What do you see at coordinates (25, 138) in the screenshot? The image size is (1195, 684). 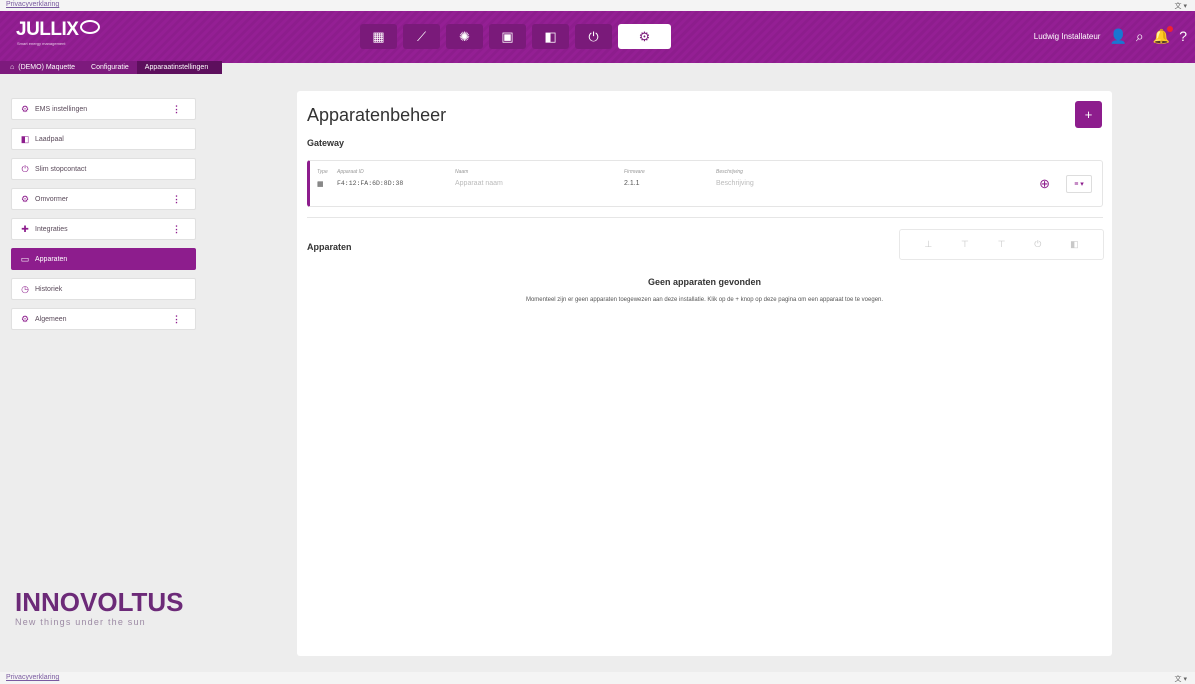 I see `charger-icon: ◧` at bounding box center [25, 138].